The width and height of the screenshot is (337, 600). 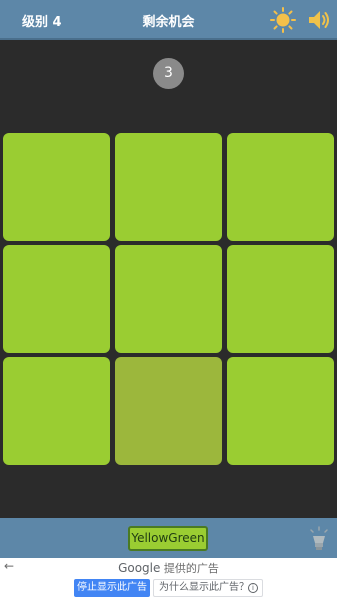 I want to click on lightbulb-icon, so click(x=319, y=539).